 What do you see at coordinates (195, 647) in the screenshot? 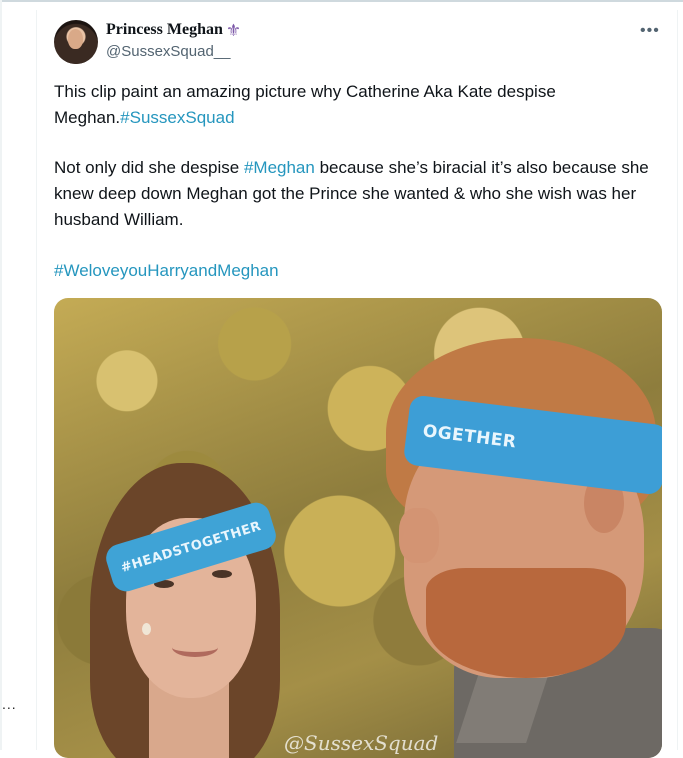
I see `woman-smile` at bounding box center [195, 647].